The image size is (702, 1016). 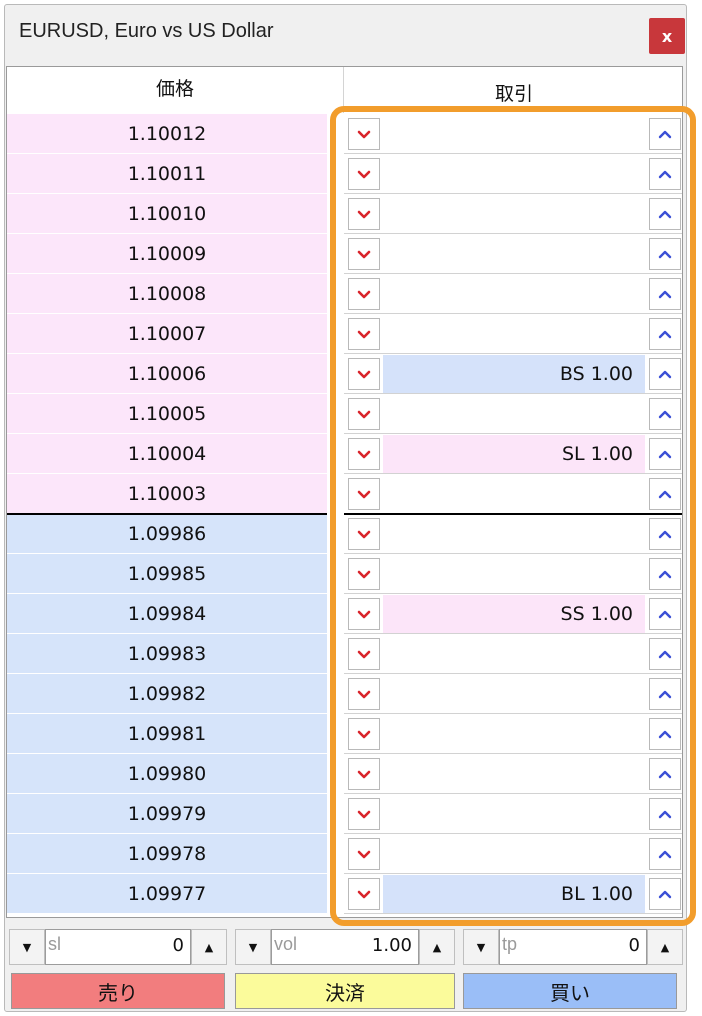 I want to click on tp-control: ▼ tp 0 ▲, so click(x=573, y=947).